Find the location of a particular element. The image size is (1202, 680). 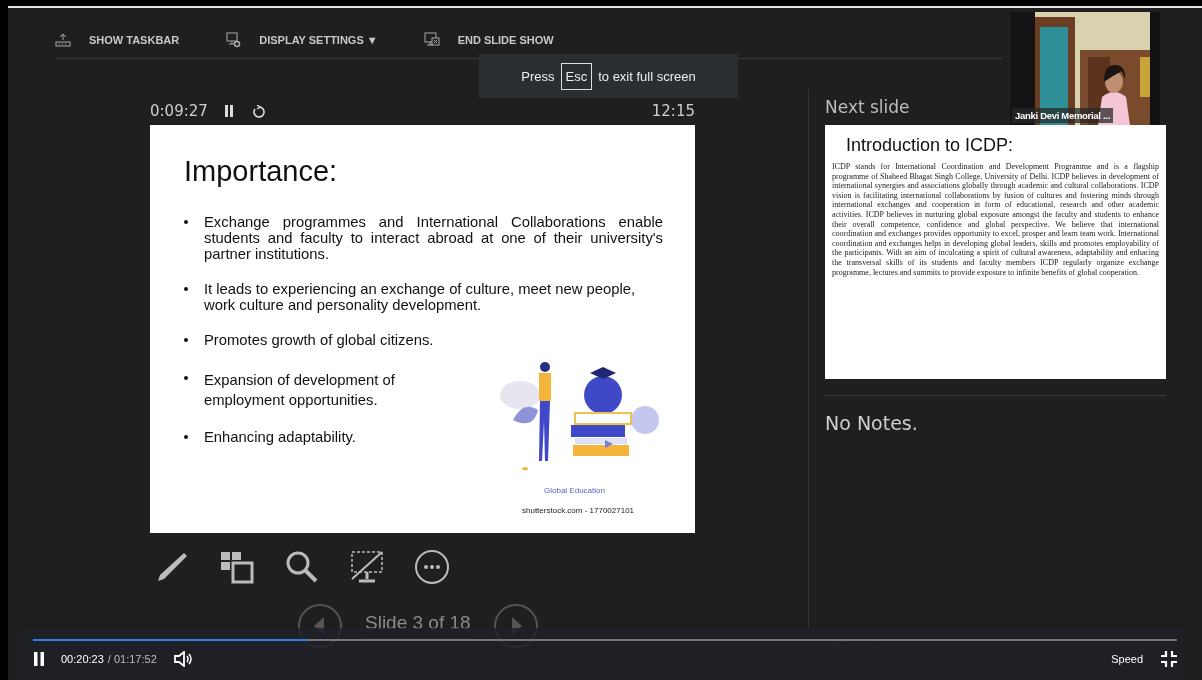

toolbar-button: SHOW TASKBAR is located at coordinates (117, 40).